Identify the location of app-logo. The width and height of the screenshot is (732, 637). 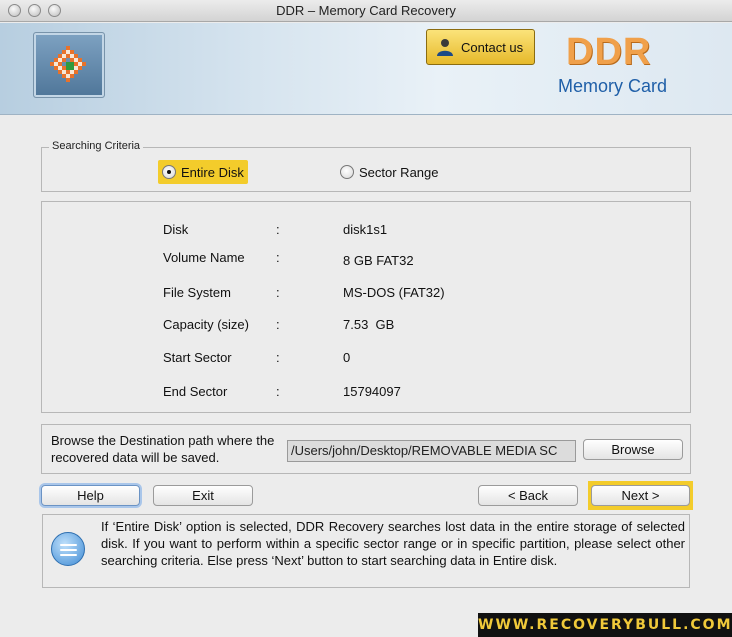
(69, 65).